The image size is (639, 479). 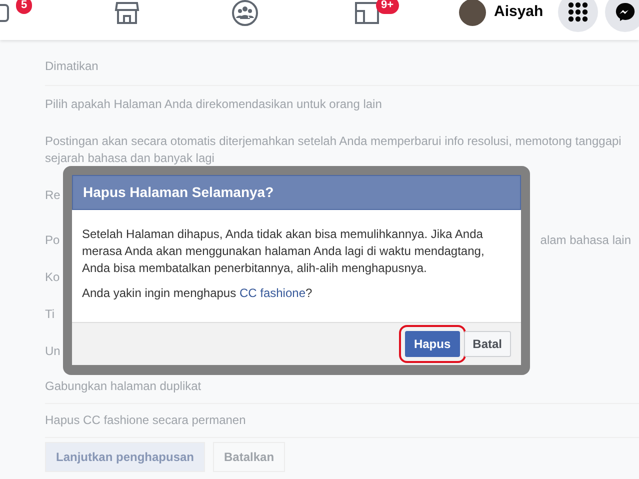 What do you see at coordinates (284, 251) in the screenshot?
I see `dialog-message: Setelah Halaman dihapus, Anda tidak akan bisa memulihkannya. Jika Anda merasa Anda akan menggunakan halaman Anda lagi di waktu mendagtang, Anda bisa membatalkan penerbitannya, alih-alih menghapusnya.` at bounding box center [284, 251].